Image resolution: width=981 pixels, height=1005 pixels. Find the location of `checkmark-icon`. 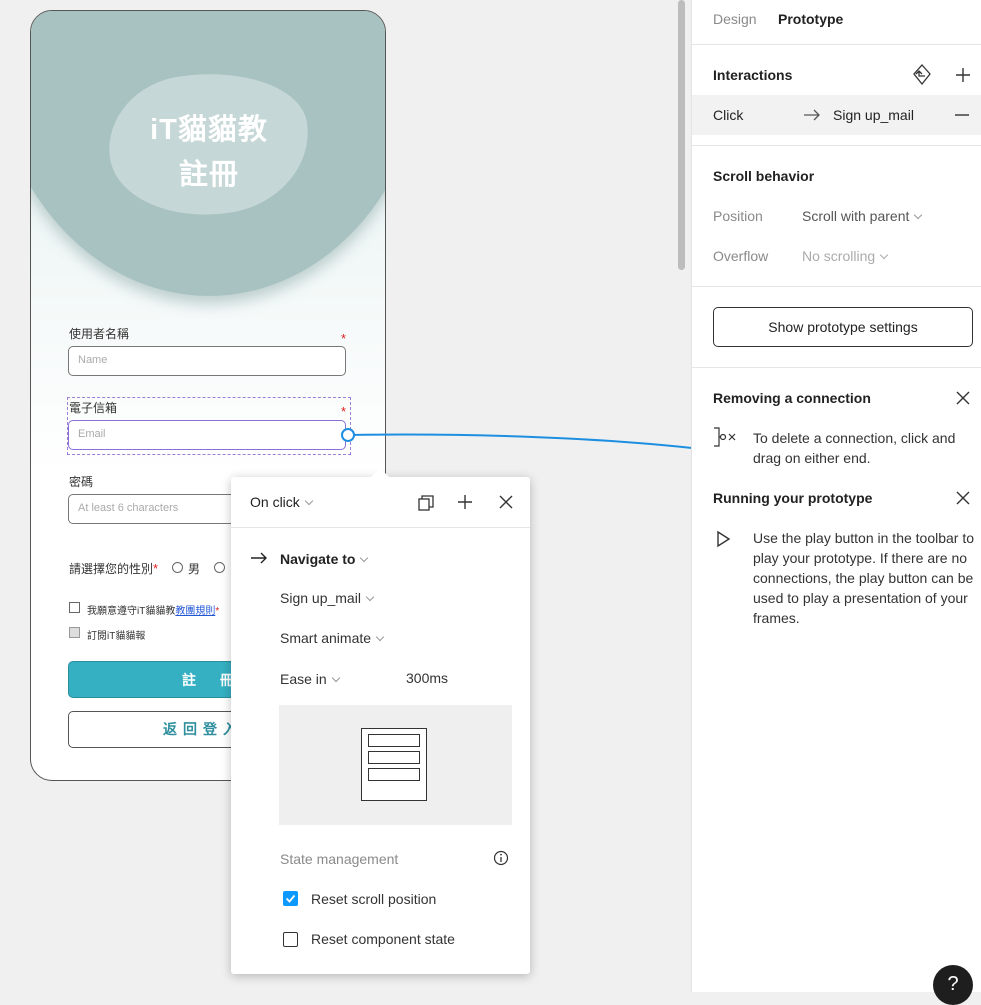

checkmark-icon is located at coordinates (290, 898).